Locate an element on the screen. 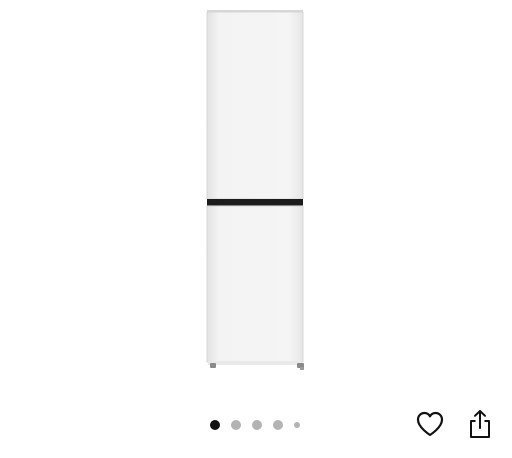 This screenshot has width=512, height=458. favorite-button is located at coordinates (430, 424).